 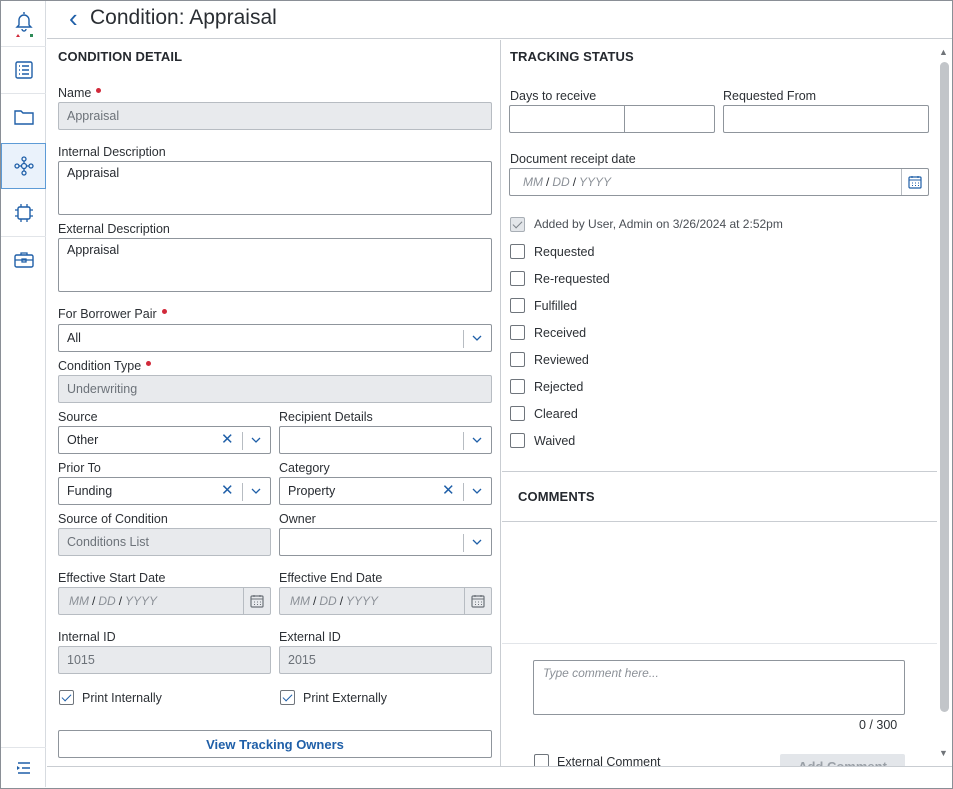 What do you see at coordinates (517, 278) in the screenshot?
I see `status-checkbox-re-requested` at bounding box center [517, 278].